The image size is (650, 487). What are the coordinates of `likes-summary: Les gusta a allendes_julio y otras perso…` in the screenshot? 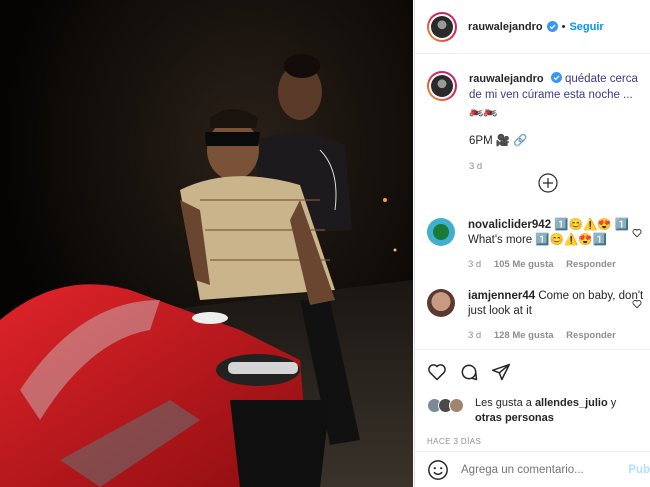 It's located at (532, 411).